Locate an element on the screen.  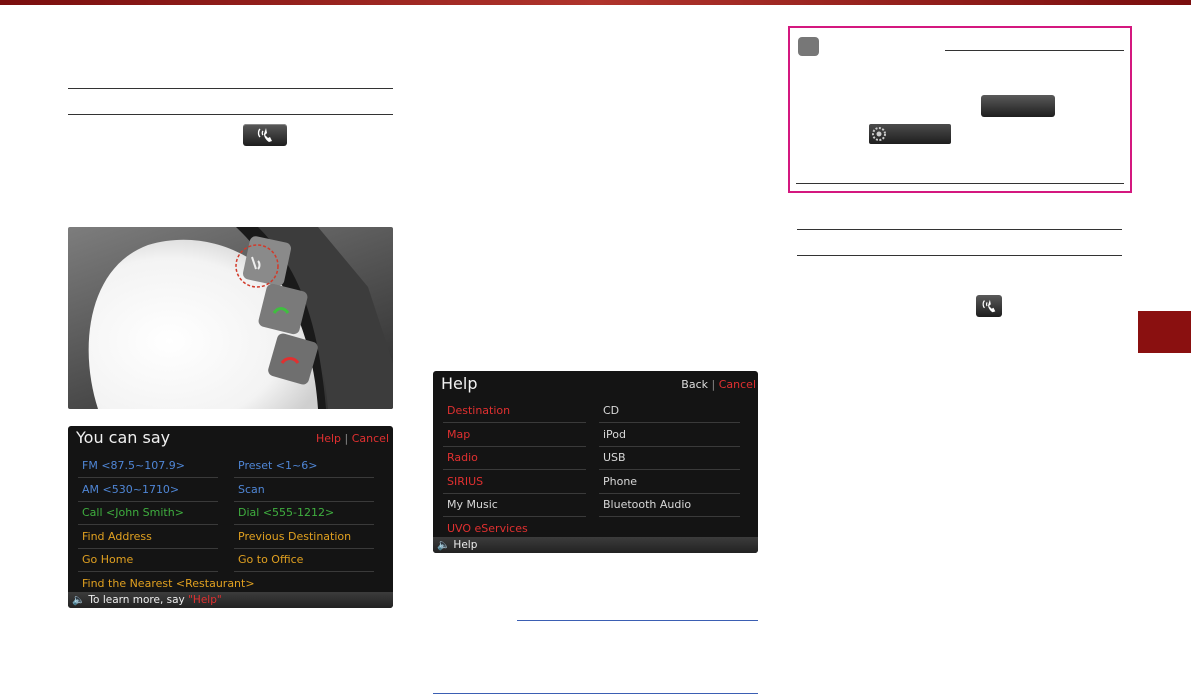
help-footer-label: Help is located at coordinates (465, 545).